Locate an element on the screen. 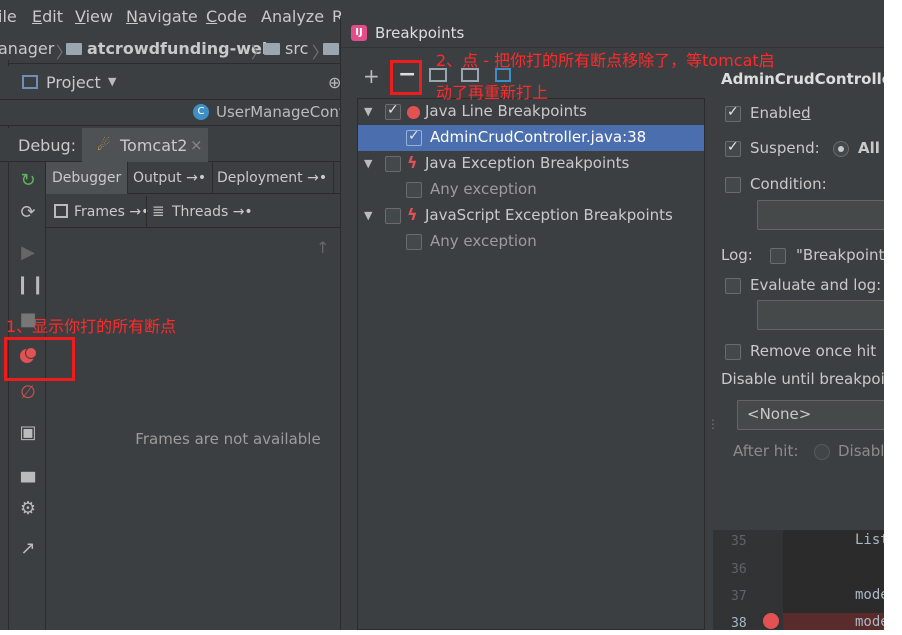  layout-icon: ▄ is located at coordinates (28, 473).